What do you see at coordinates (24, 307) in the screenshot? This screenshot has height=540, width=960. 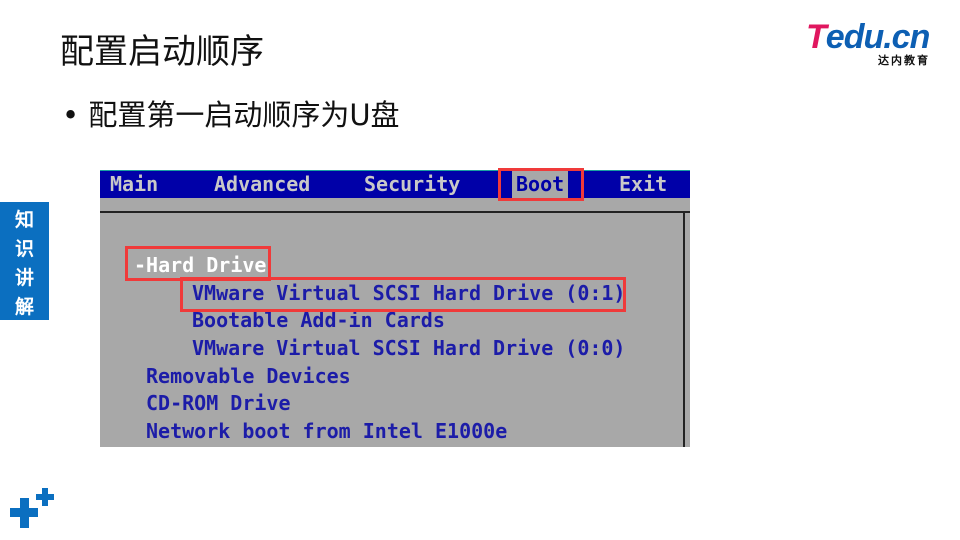 I see `side-char: 解` at bounding box center [24, 307].